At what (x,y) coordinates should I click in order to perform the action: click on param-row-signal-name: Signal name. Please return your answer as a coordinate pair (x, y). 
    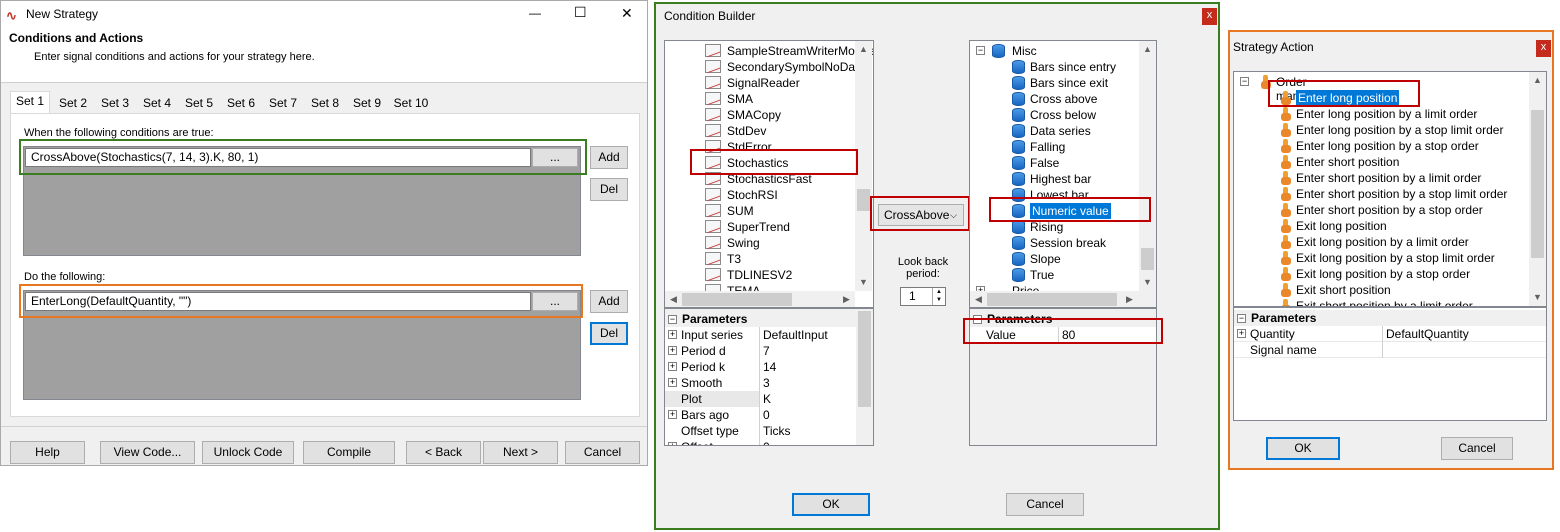
    Looking at the image, I should click on (1390, 350).